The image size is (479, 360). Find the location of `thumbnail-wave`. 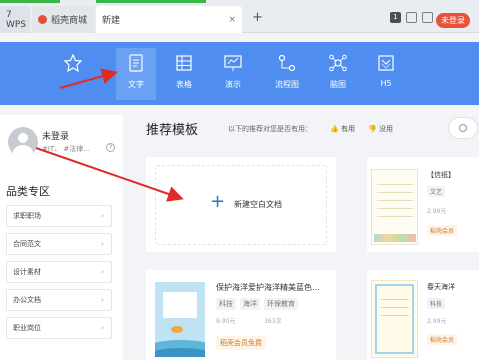

thumbnail-wave is located at coordinates (180, 352).